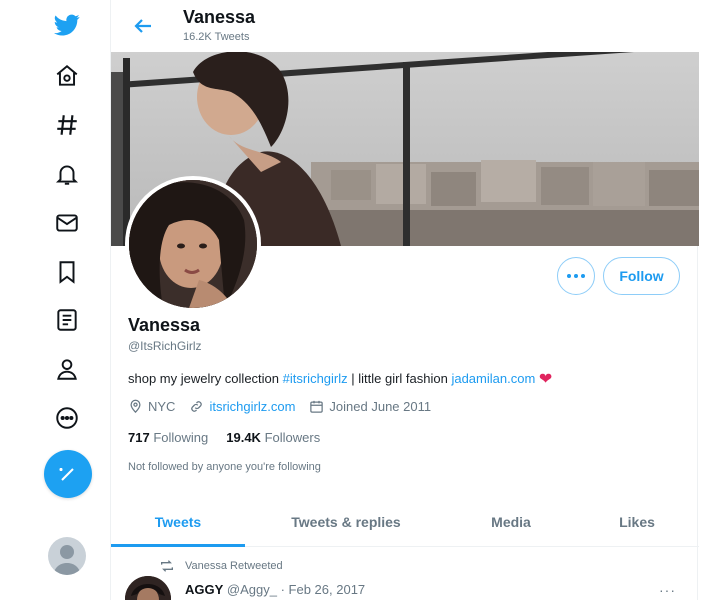 The width and height of the screenshot is (720, 600). Describe the element at coordinates (67, 25) in the screenshot. I see `twitter-bird-icon` at that location.